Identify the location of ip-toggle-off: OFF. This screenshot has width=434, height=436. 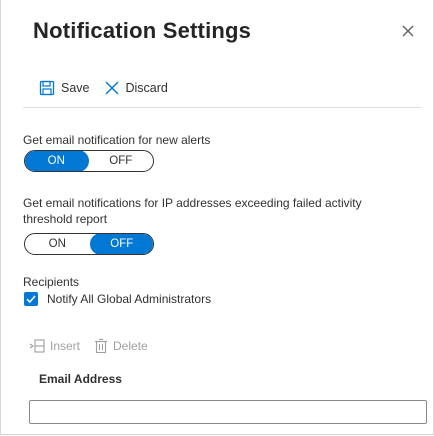
(121, 244).